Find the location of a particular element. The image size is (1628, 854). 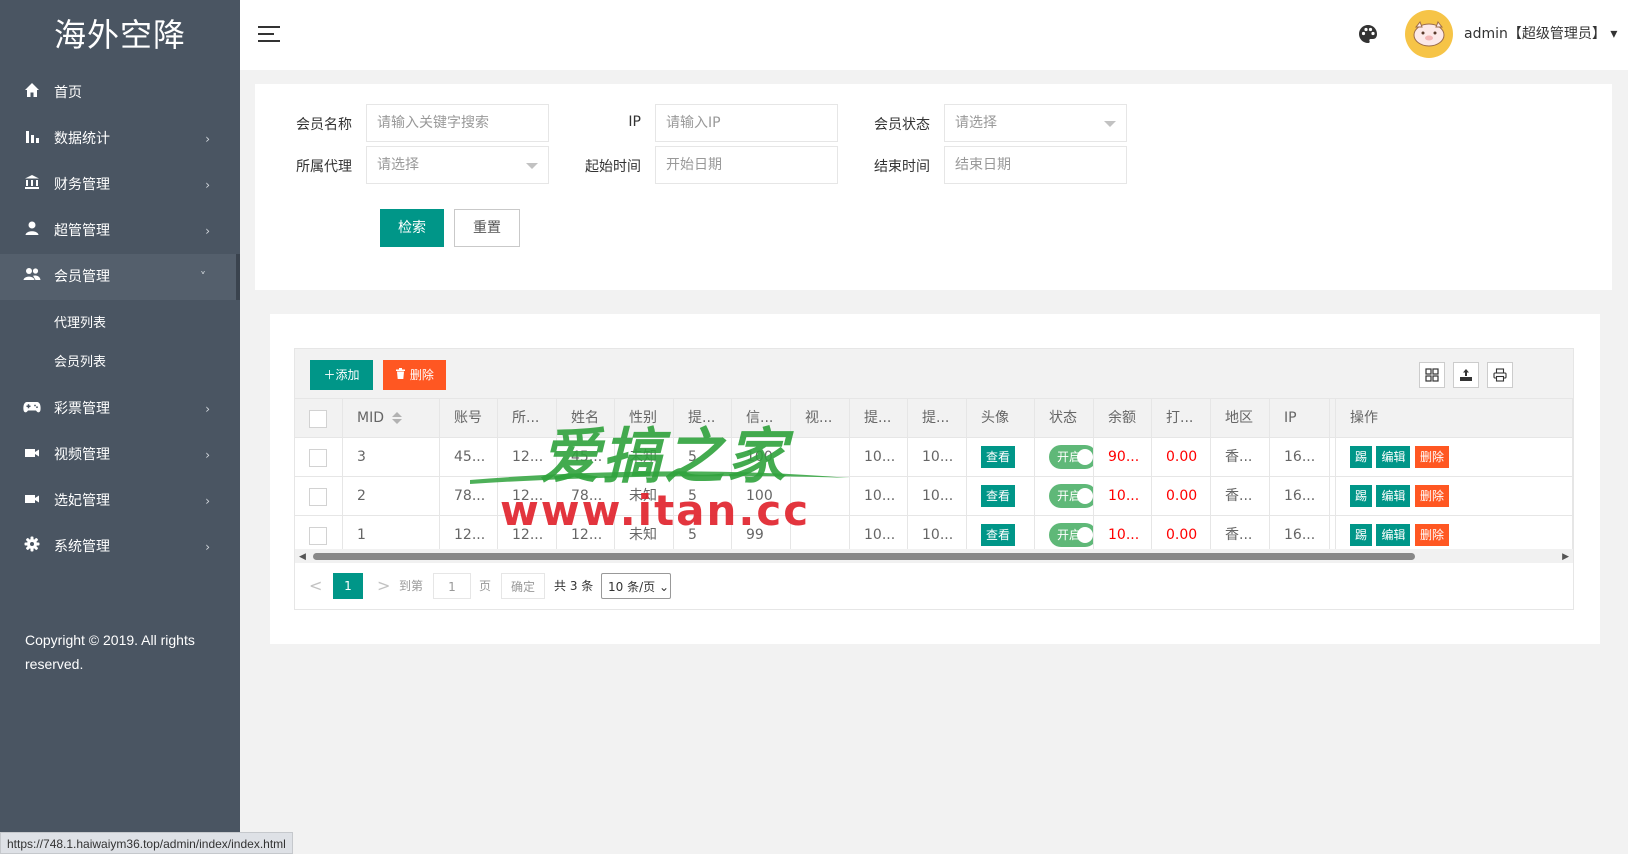

top-header: admin【超级管理员】 ▾ is located at coordinates (934, 35).